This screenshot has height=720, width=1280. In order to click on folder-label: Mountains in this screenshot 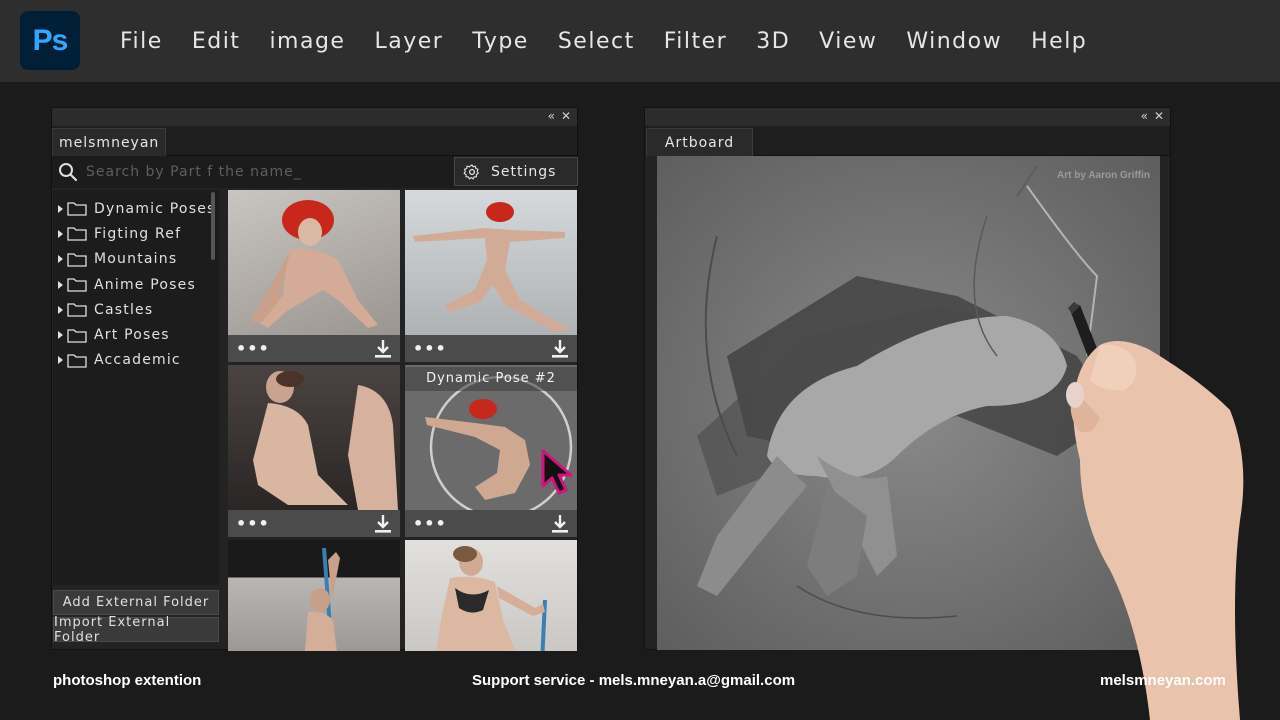, I will do `click(136, 259)`.